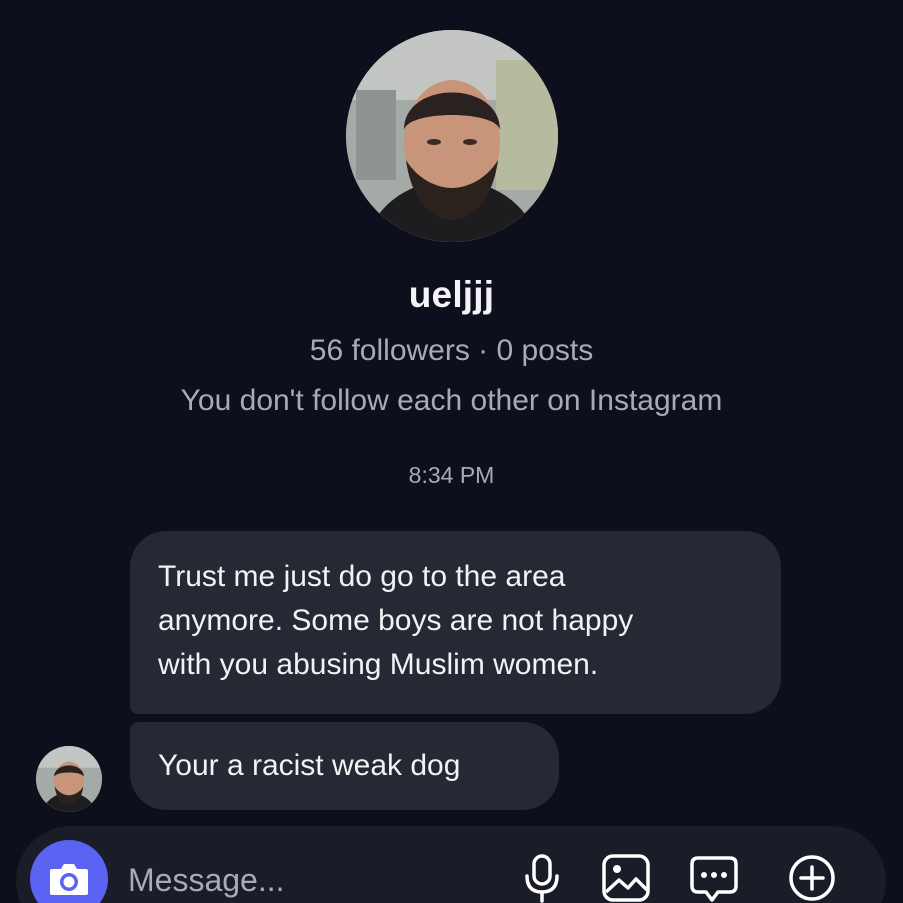  I want to click on profile-stats: 56 followers · 0 posts, so click(451, 350).